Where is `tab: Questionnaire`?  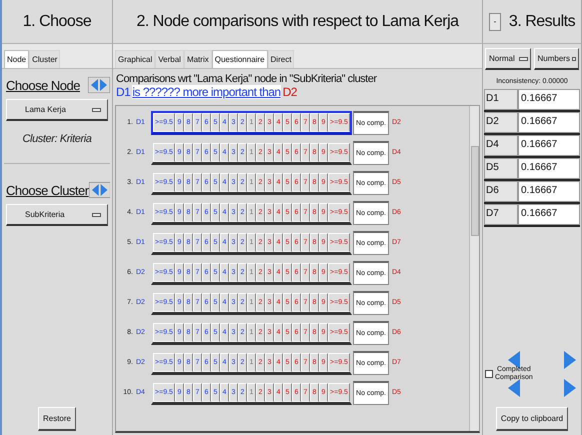
tab: Questionnaire is located at coordinates (240, 59).